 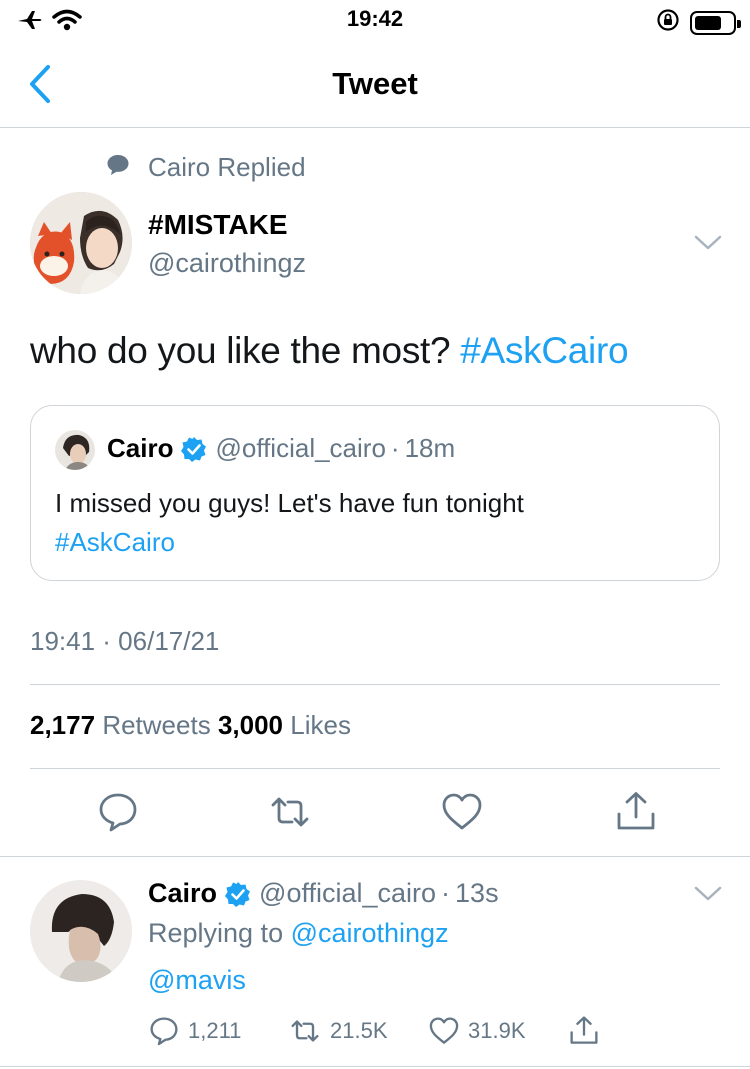 What do you see at coordinates (375, 856) in the screenshot?
I see `section-divider` at bounding box center [375, 856].